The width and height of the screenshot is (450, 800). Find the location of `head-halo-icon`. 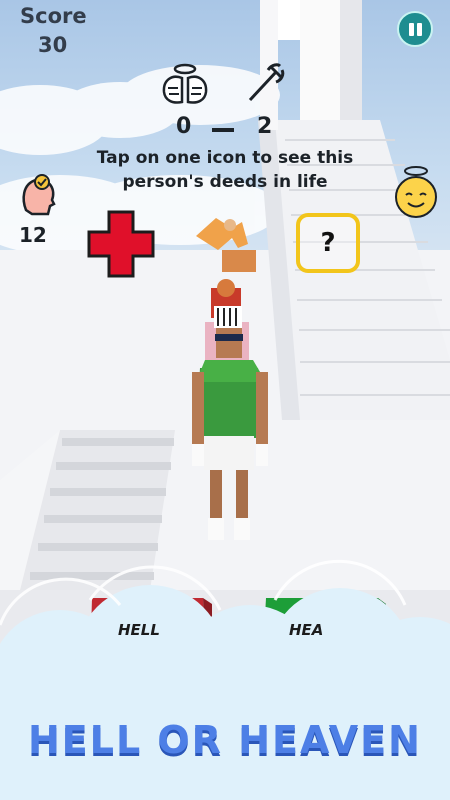

head-halo-icon is located at coordinates (38, 193).